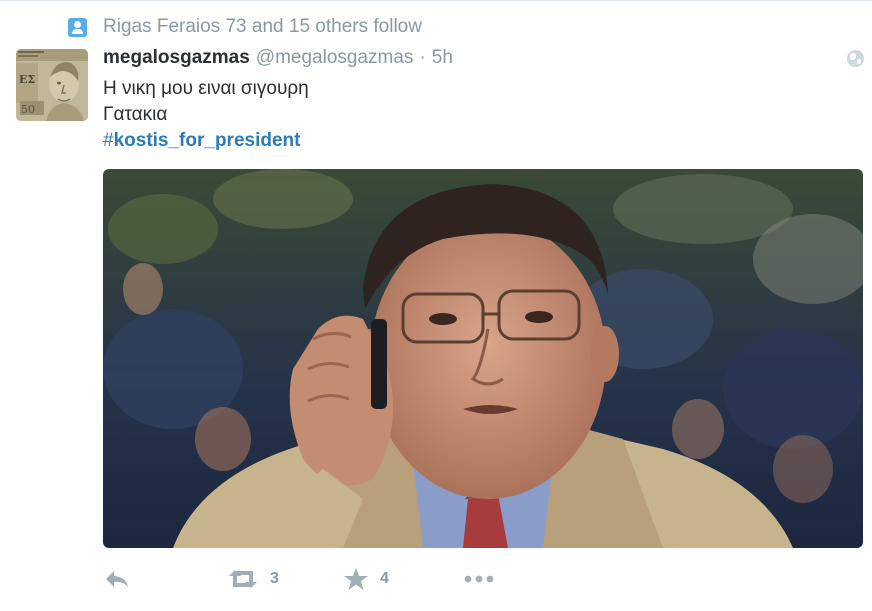  I want to click on social-context-text: Rigas Feraios 73 and 15 others follow, so click(262, 26).